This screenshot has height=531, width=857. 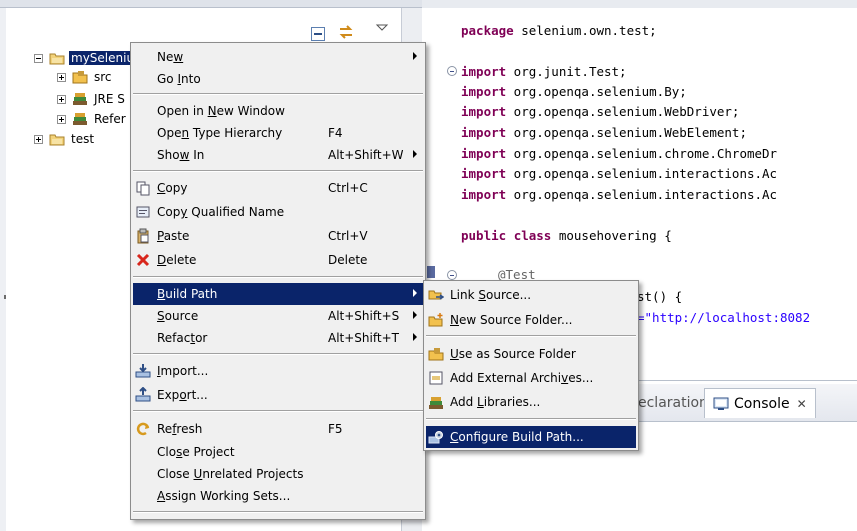 I want to click on code-import-line: import org.openqa.selenium.By;, so click(x=574, y=91).